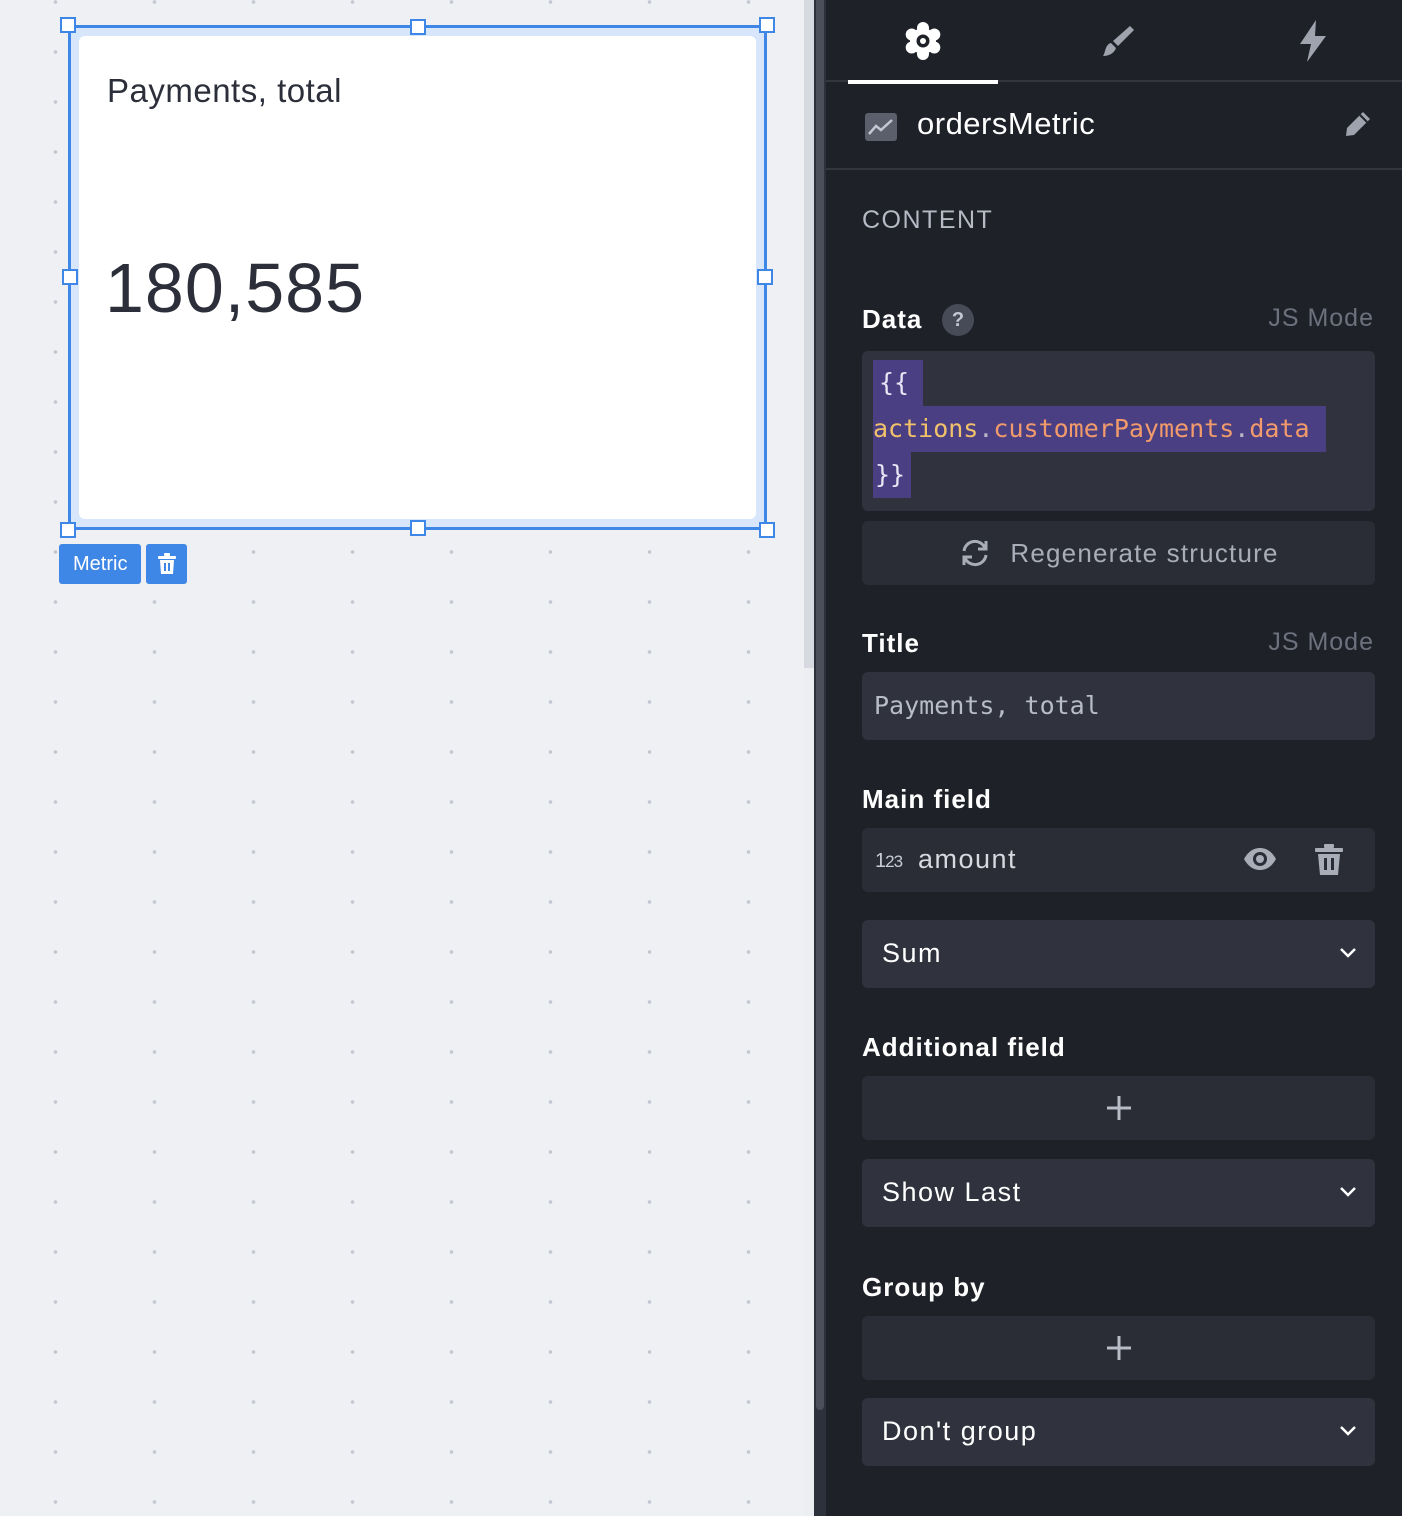 This screenshot has width=1402, height=1516. What do you see at coordinates (235, 288) in the screenshot?
I see `metric-value: 180,585` at bounding box center [235, 288].